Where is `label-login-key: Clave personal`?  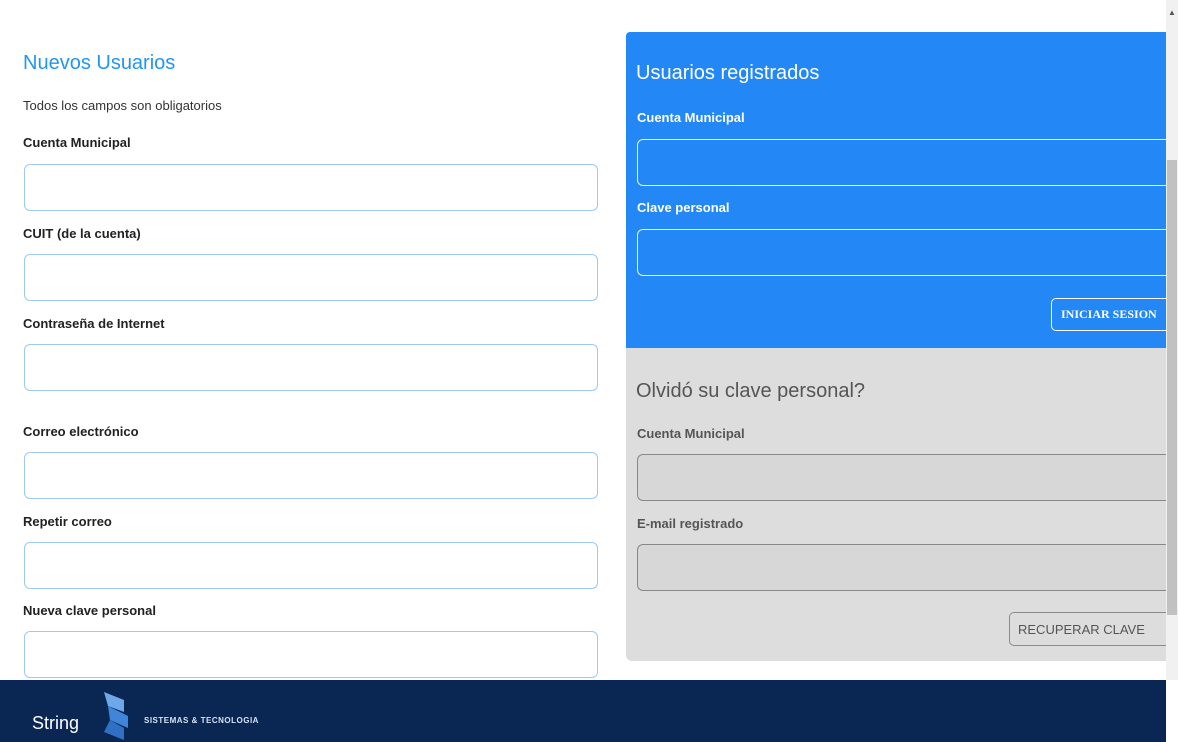
label-login-key: Clave personal is located at coordinates (683, 207).